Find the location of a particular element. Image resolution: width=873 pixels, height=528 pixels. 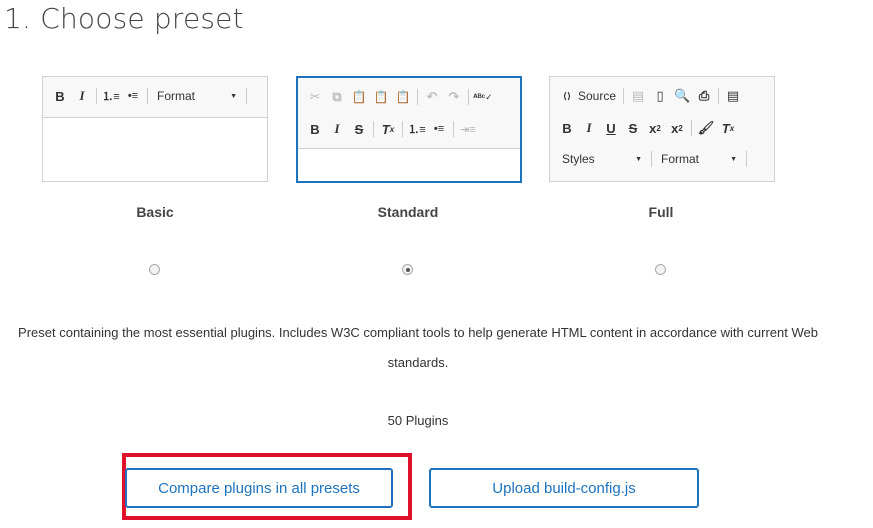

new-page-icon: ▯ is located at coordinates (660, 95).